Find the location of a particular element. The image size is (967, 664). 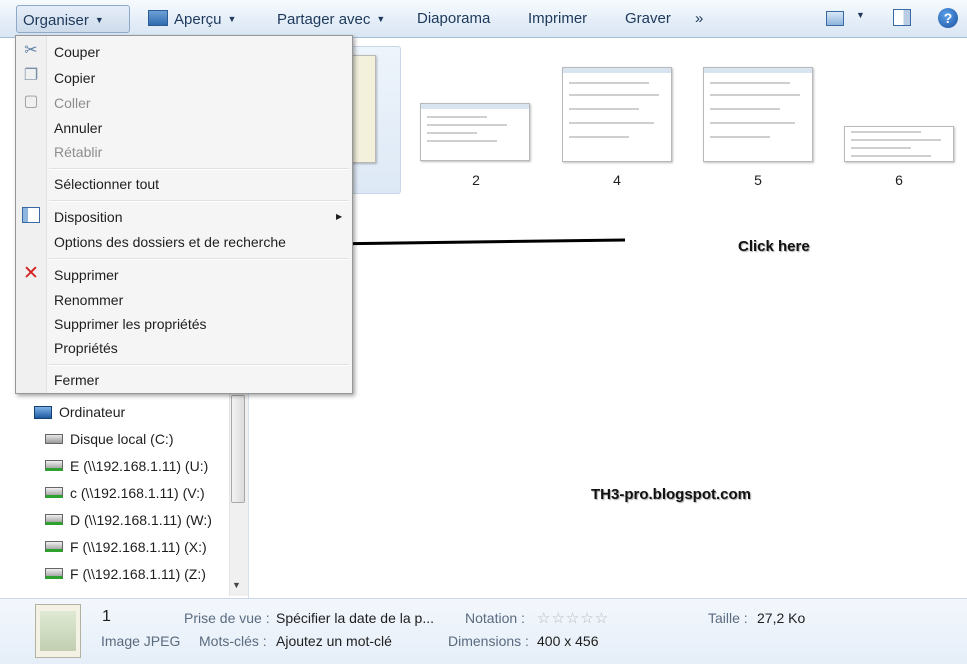

slideshow-label: Diaporama is located at coordinates (454, 18).